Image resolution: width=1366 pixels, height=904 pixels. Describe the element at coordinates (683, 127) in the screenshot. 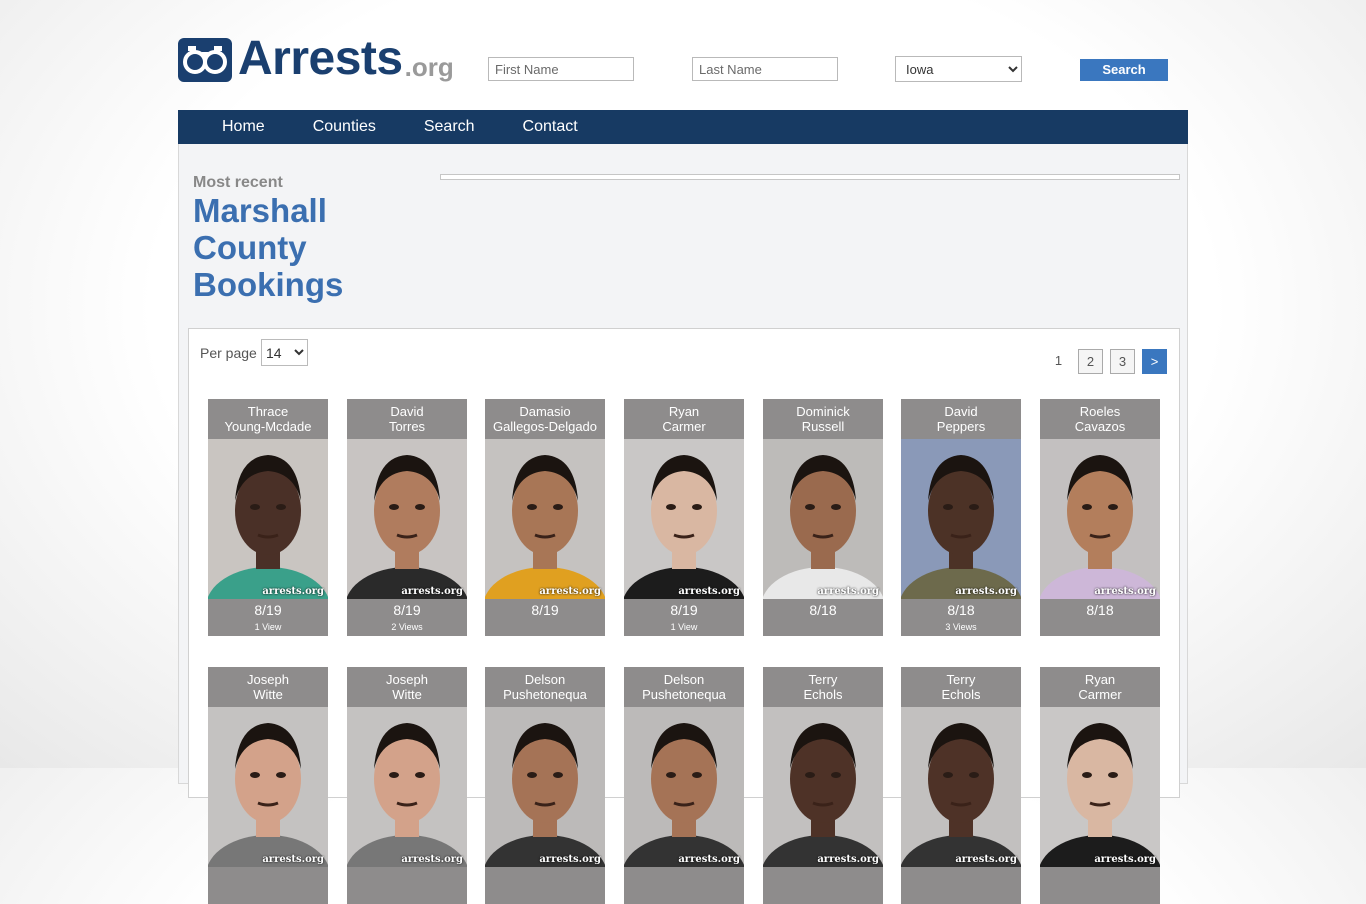

I see `main-nav: Home Counties Search Contact` at that location.